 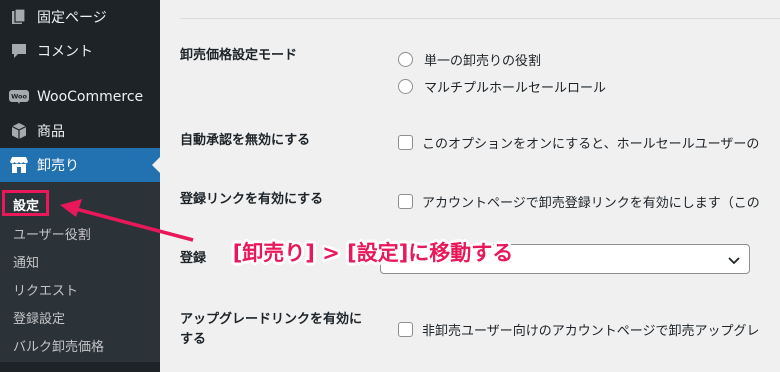 What do you see at coordinates (25, 203) in the screenshot?
I see `settings-highlight-box` at bounding box center [25, 203].